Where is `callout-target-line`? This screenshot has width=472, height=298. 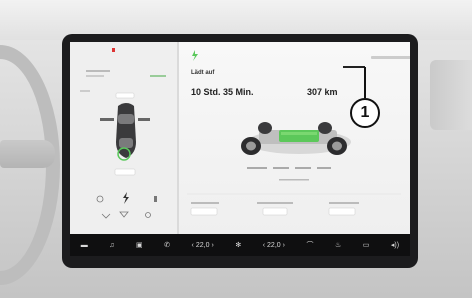 callout-target-line is located at coordinates (354, 67).